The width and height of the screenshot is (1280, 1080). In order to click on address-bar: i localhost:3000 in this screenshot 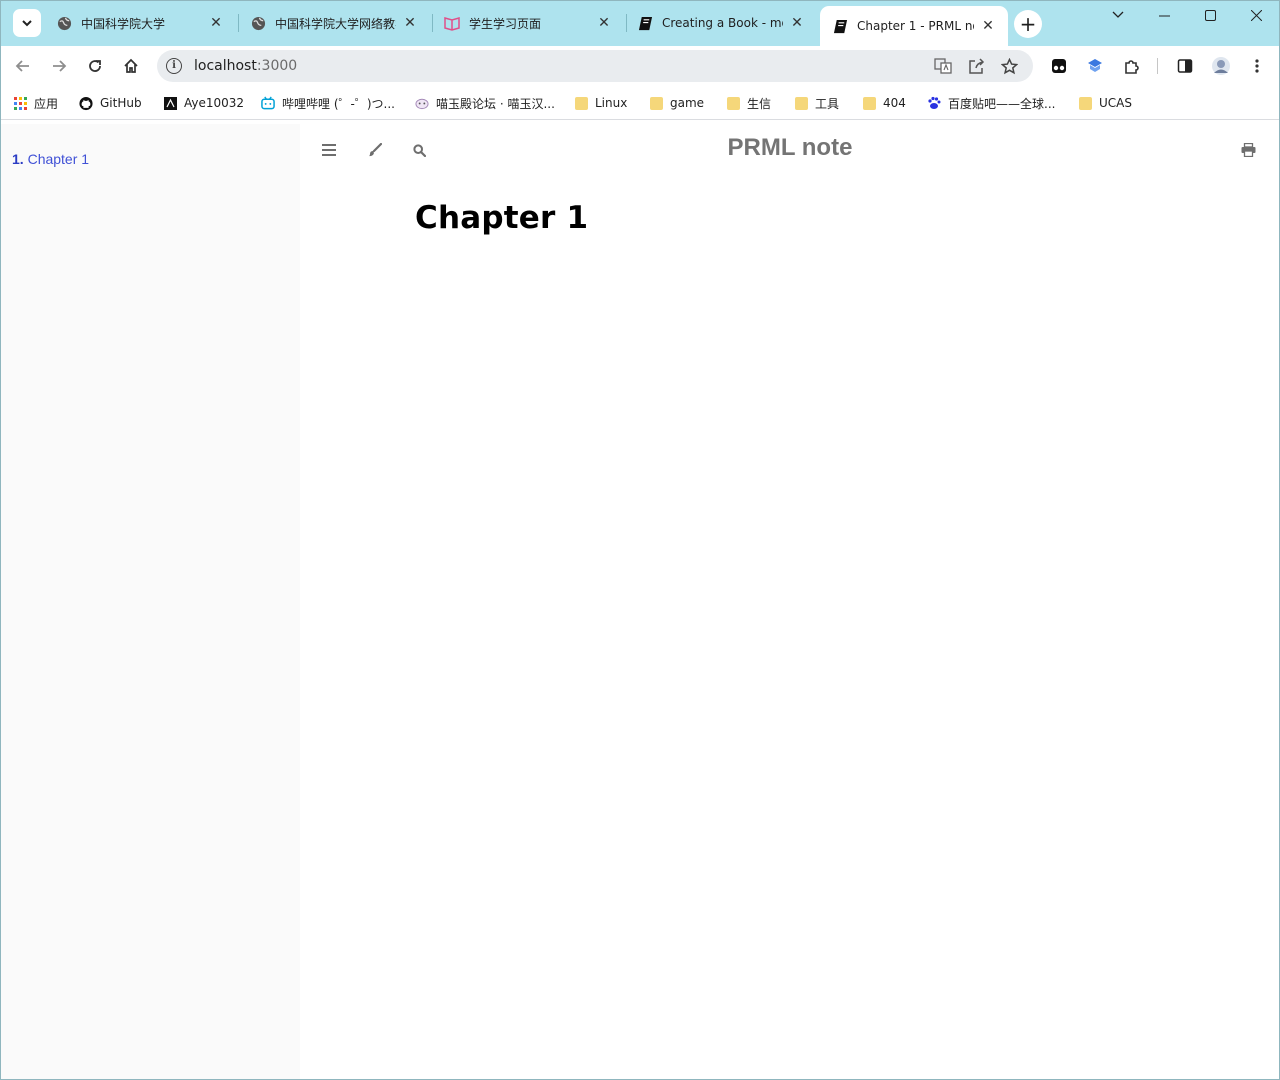, I will do `click(595, 66)`.